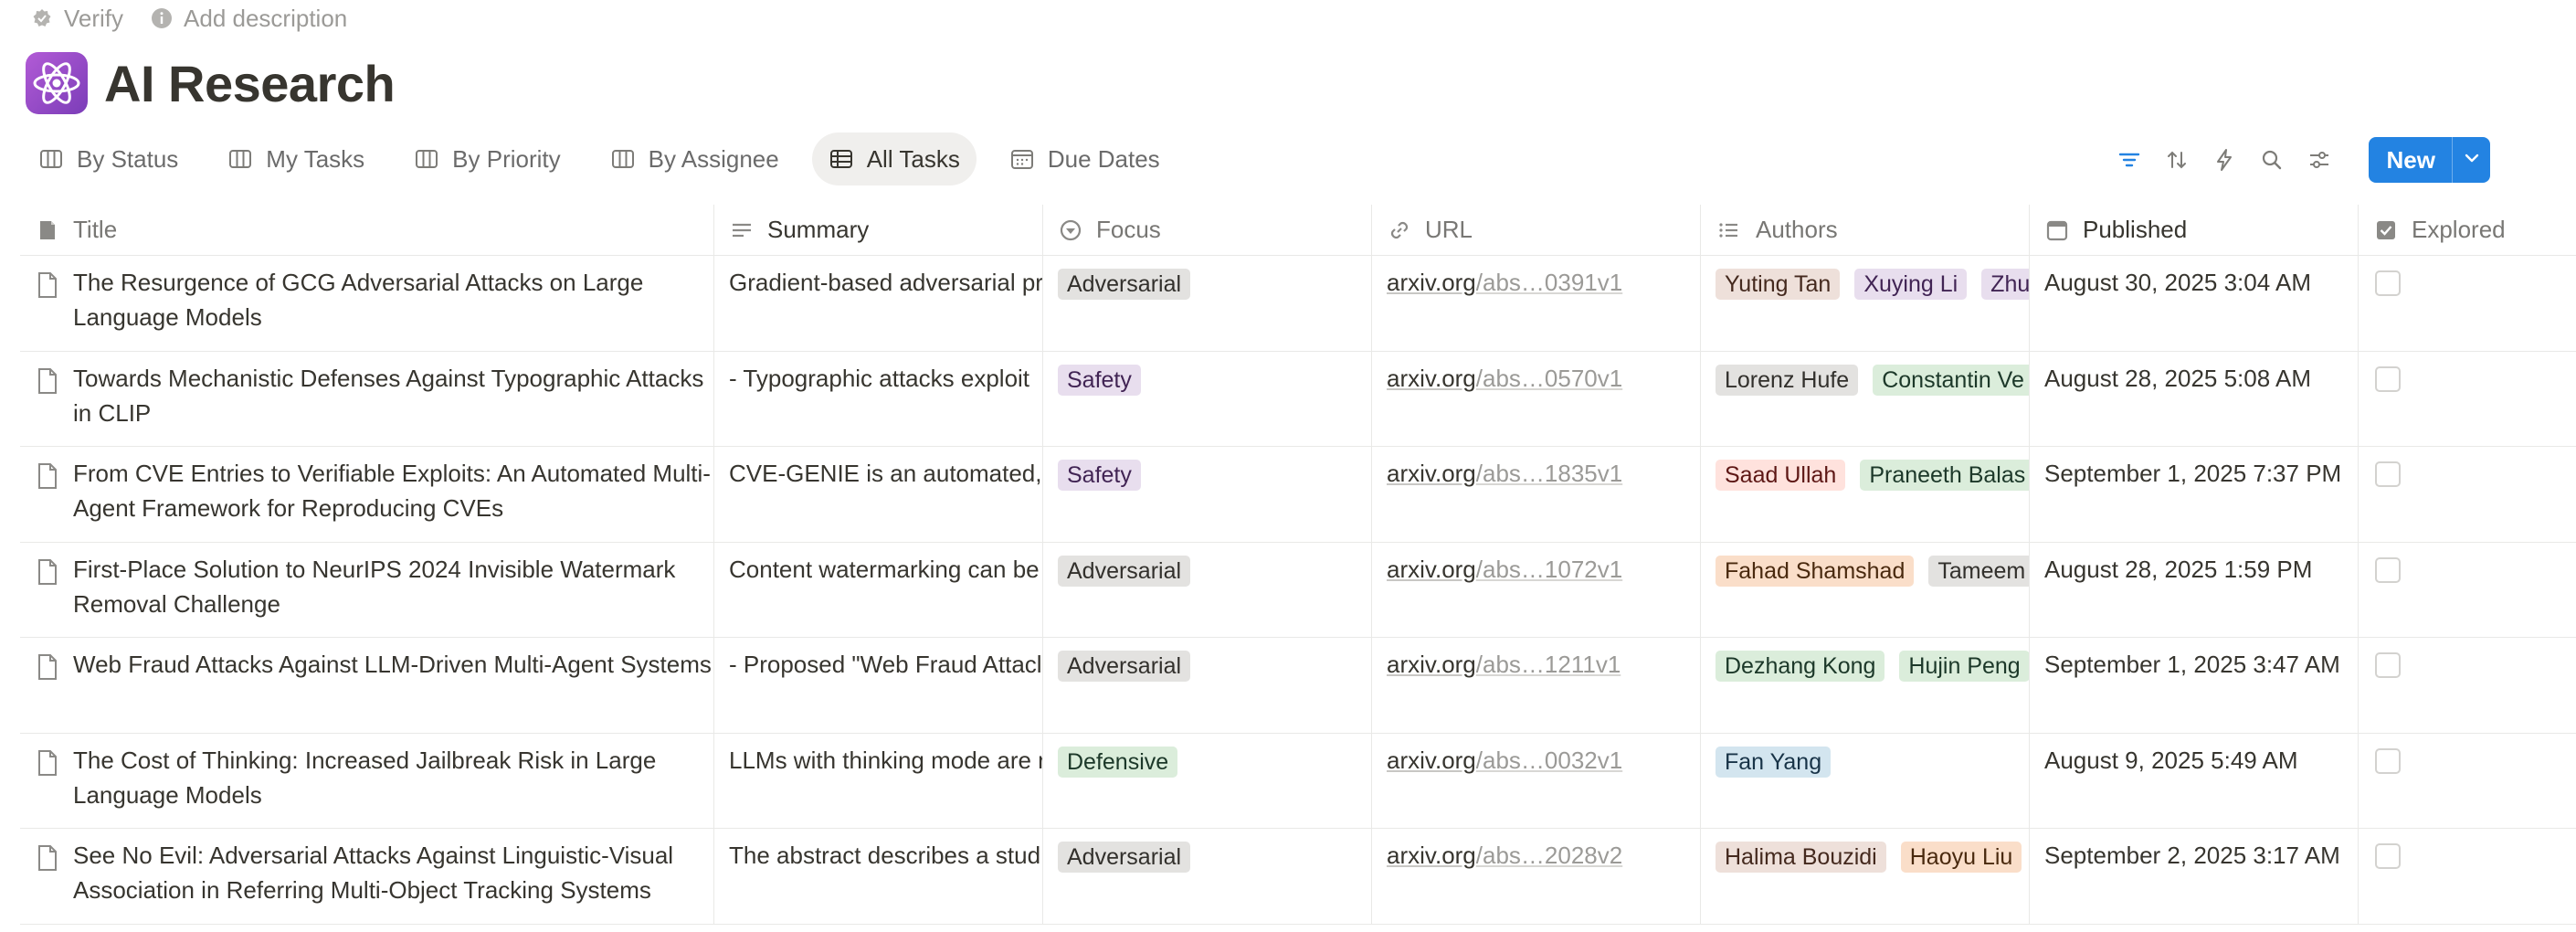  Describe the element at coordinates (1788, 380) in the screenshot. I see `author-tag: Lorenz Hufe` at that location.